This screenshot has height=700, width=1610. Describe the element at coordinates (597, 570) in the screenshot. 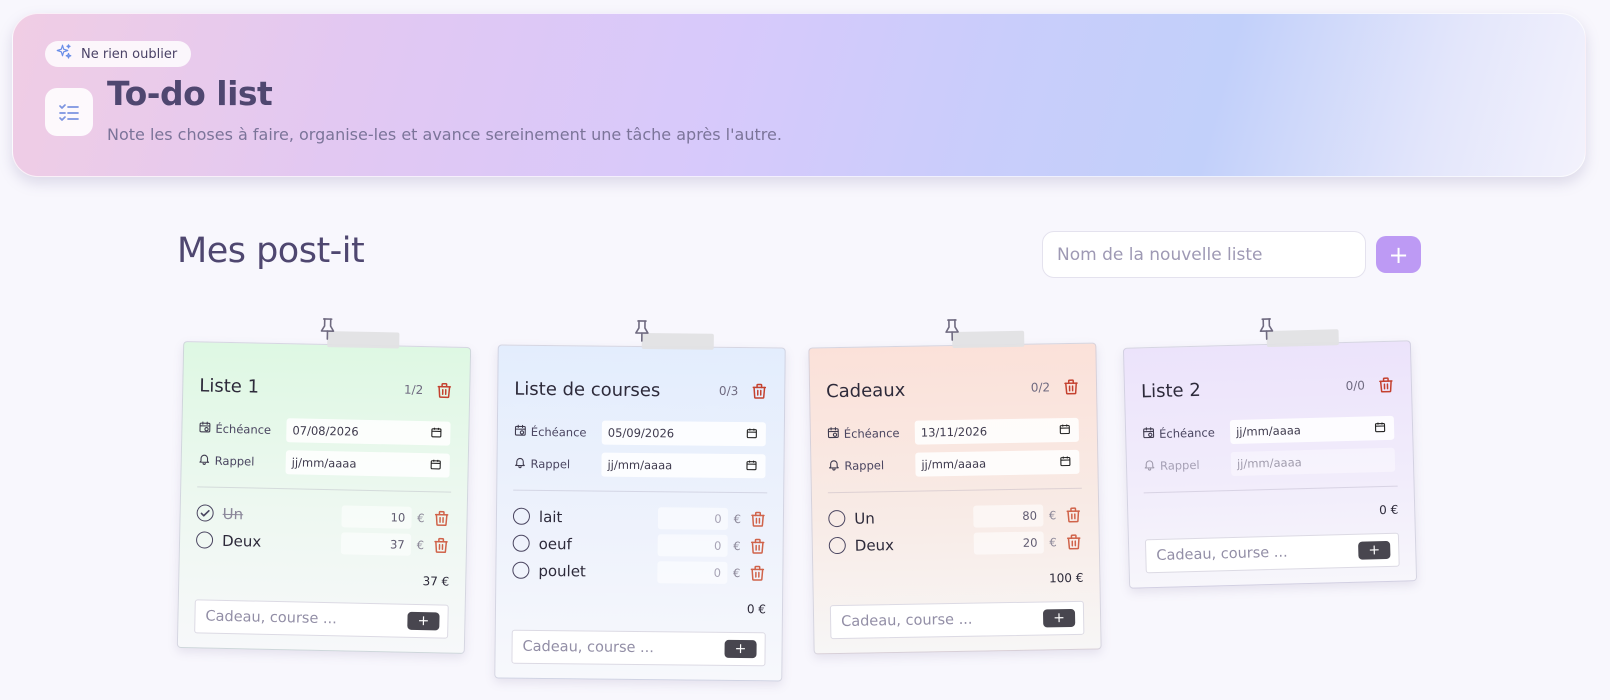

I see `item-label: poulet` at that location.